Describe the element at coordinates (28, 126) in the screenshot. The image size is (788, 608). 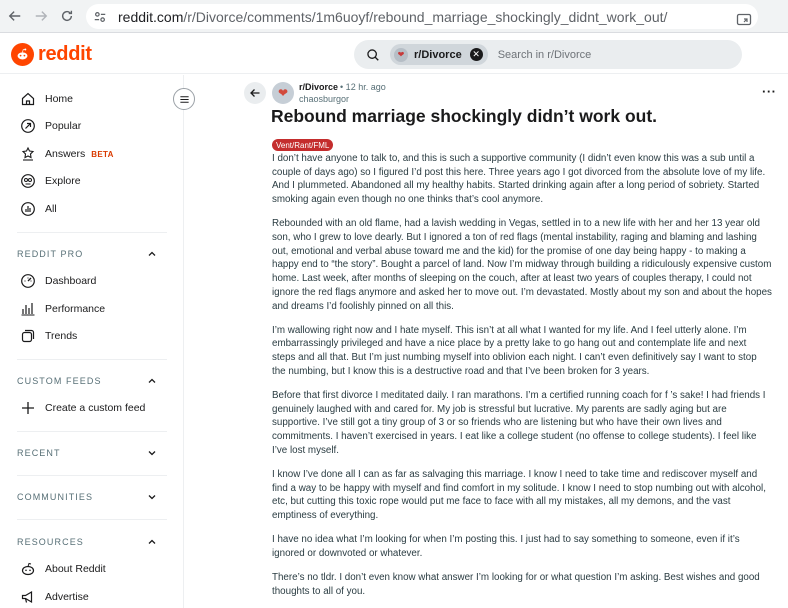
I see `popular-icon` at that location.